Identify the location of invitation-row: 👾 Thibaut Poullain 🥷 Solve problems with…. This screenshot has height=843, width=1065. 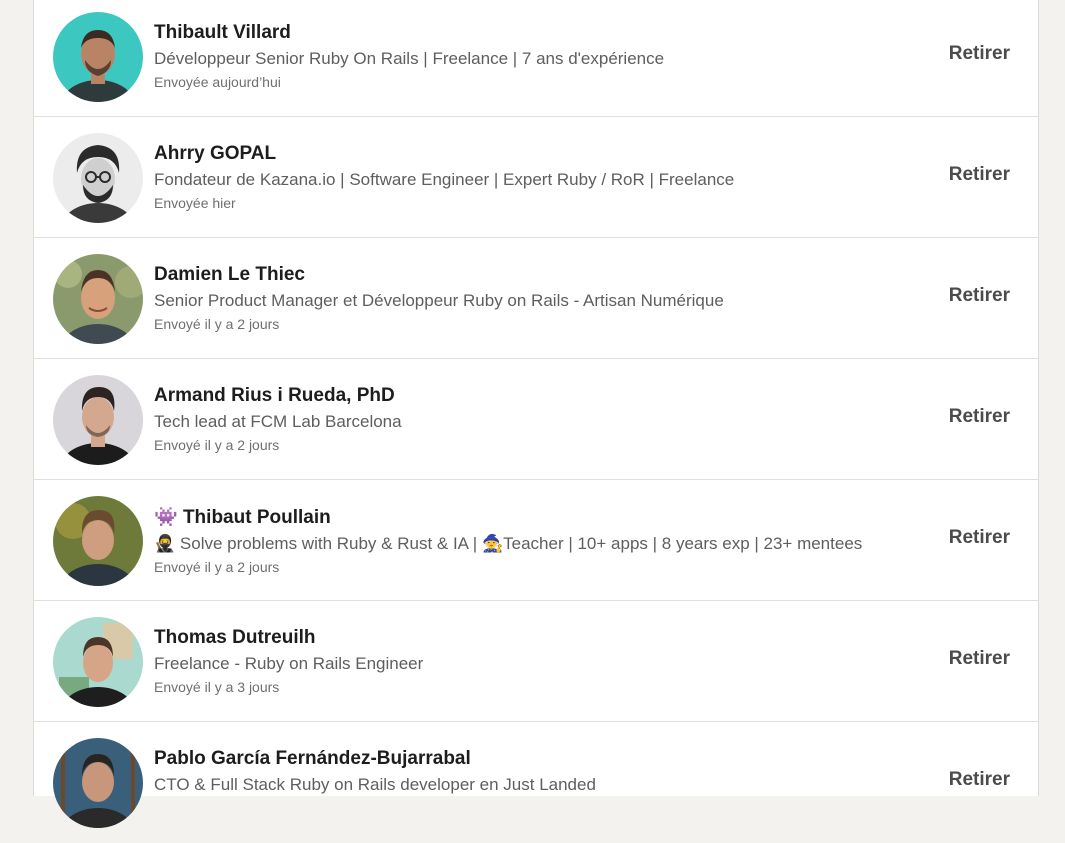
(536, 540).